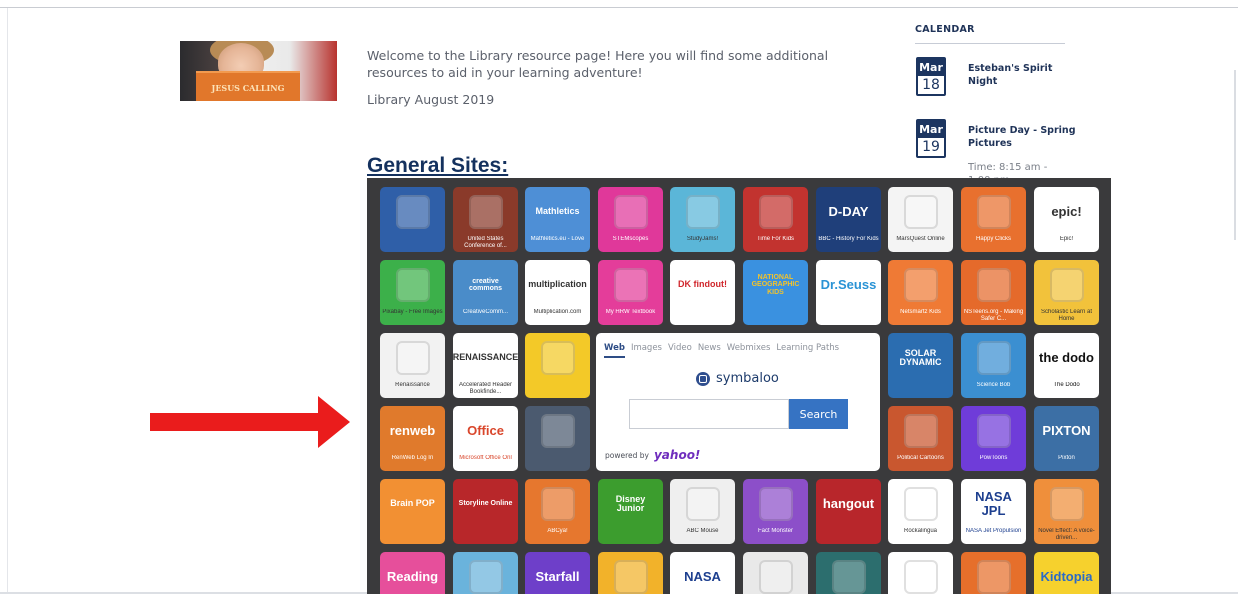  I want to click on site-tile: epic! Epic!, so click(1066, 219).